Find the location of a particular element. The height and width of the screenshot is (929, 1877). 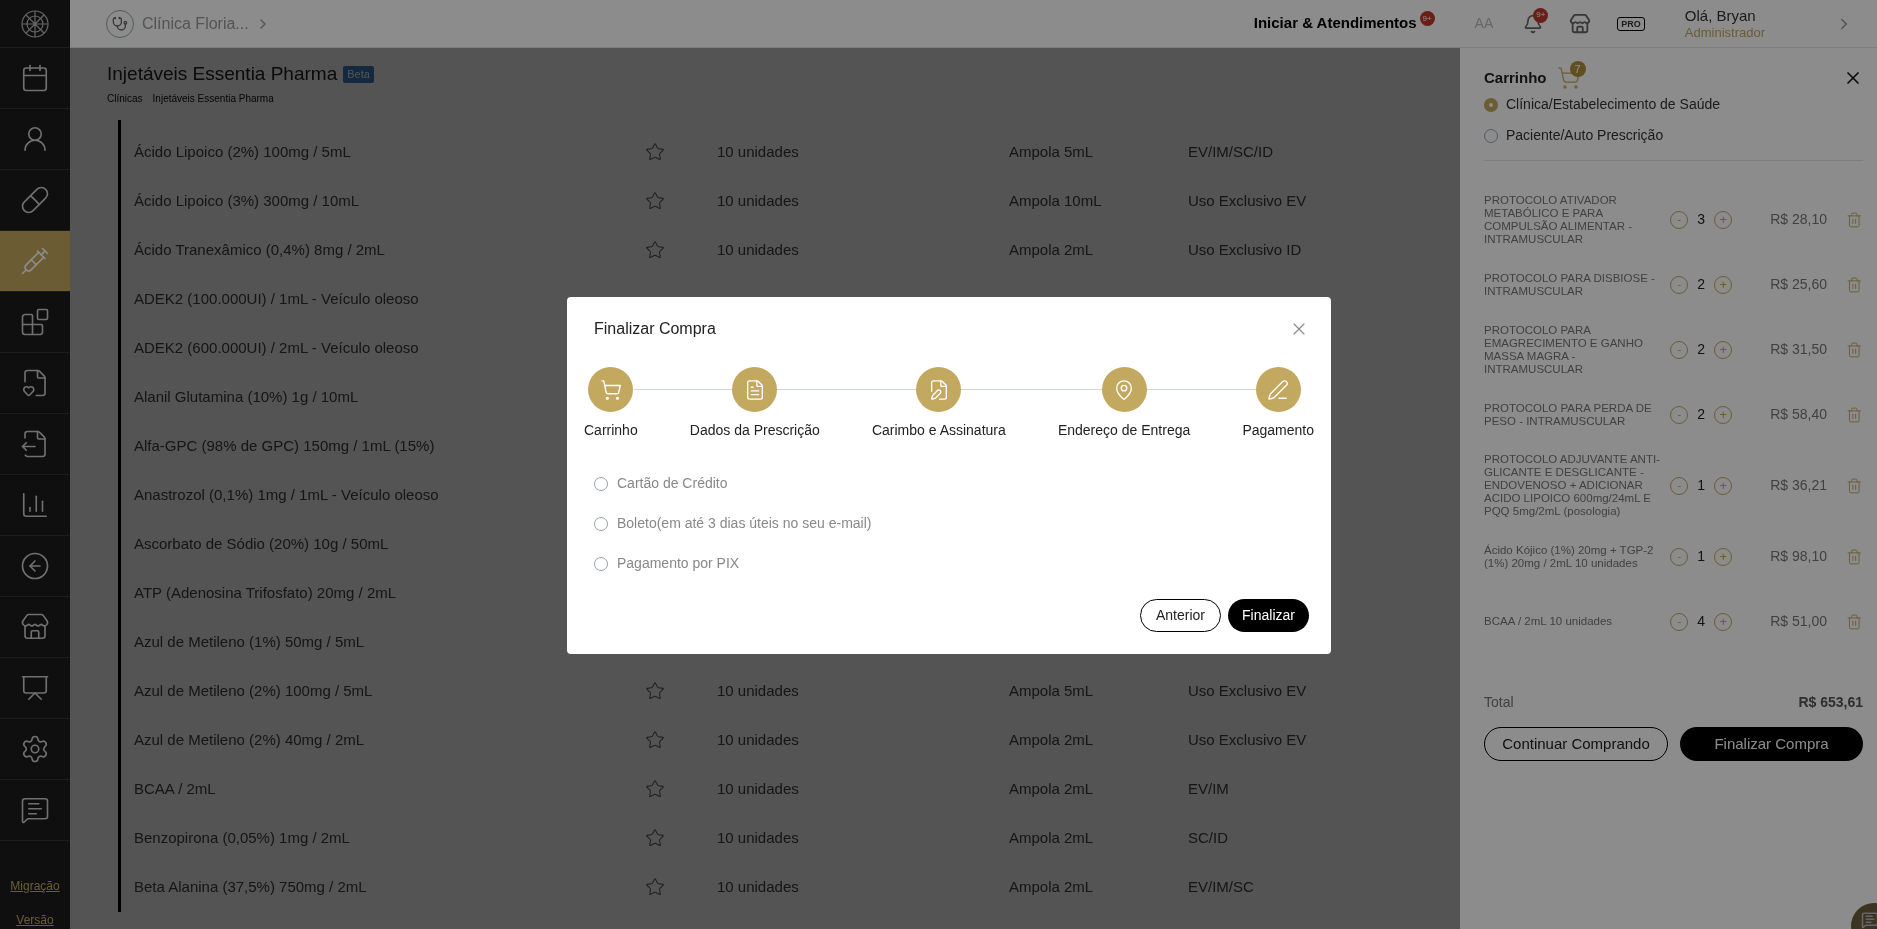

product-name: Azul de Metileno (2%) 100mg / 5mL is located at coordinates (253, 690).